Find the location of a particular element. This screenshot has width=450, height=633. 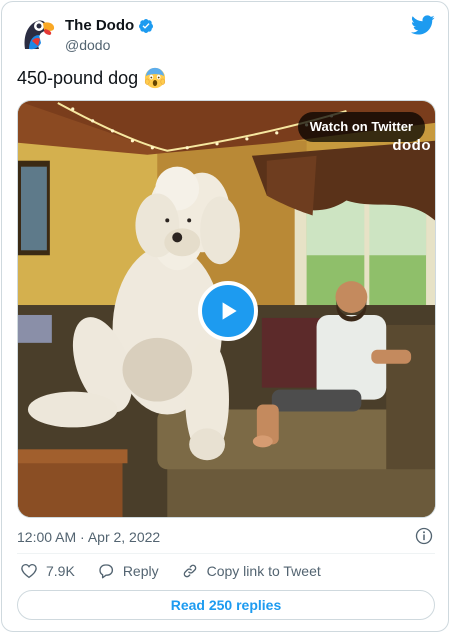

copy-link-label: Copy link to Tweet is located at coordinates (263, 571).